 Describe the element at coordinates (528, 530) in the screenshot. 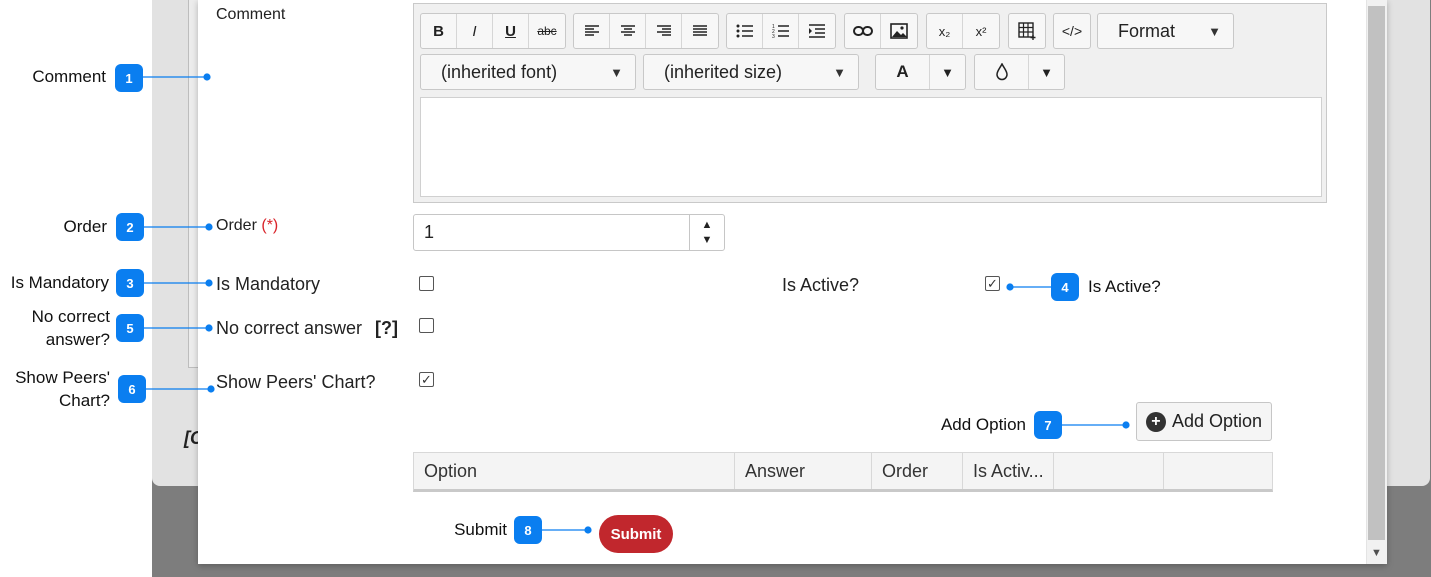

I see `callout-badge-8: 8` at that location.